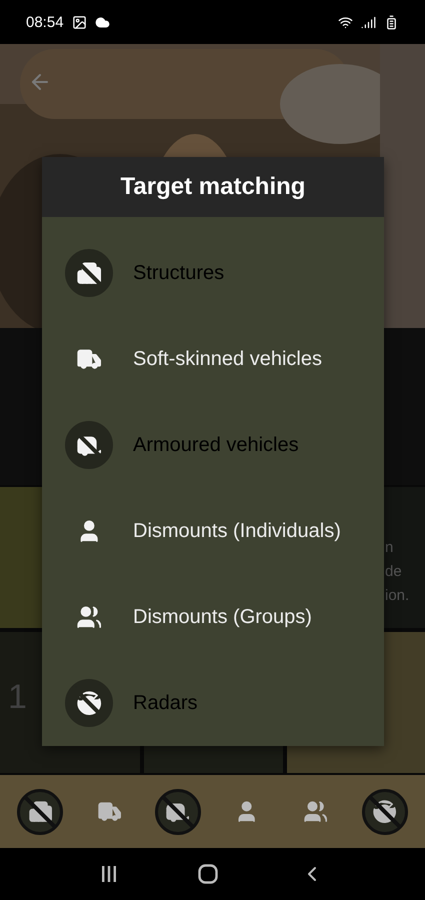  Describe the element at coordinates (213, 187) in the screenshot. I see `dialog-title: Target matching` at that location.